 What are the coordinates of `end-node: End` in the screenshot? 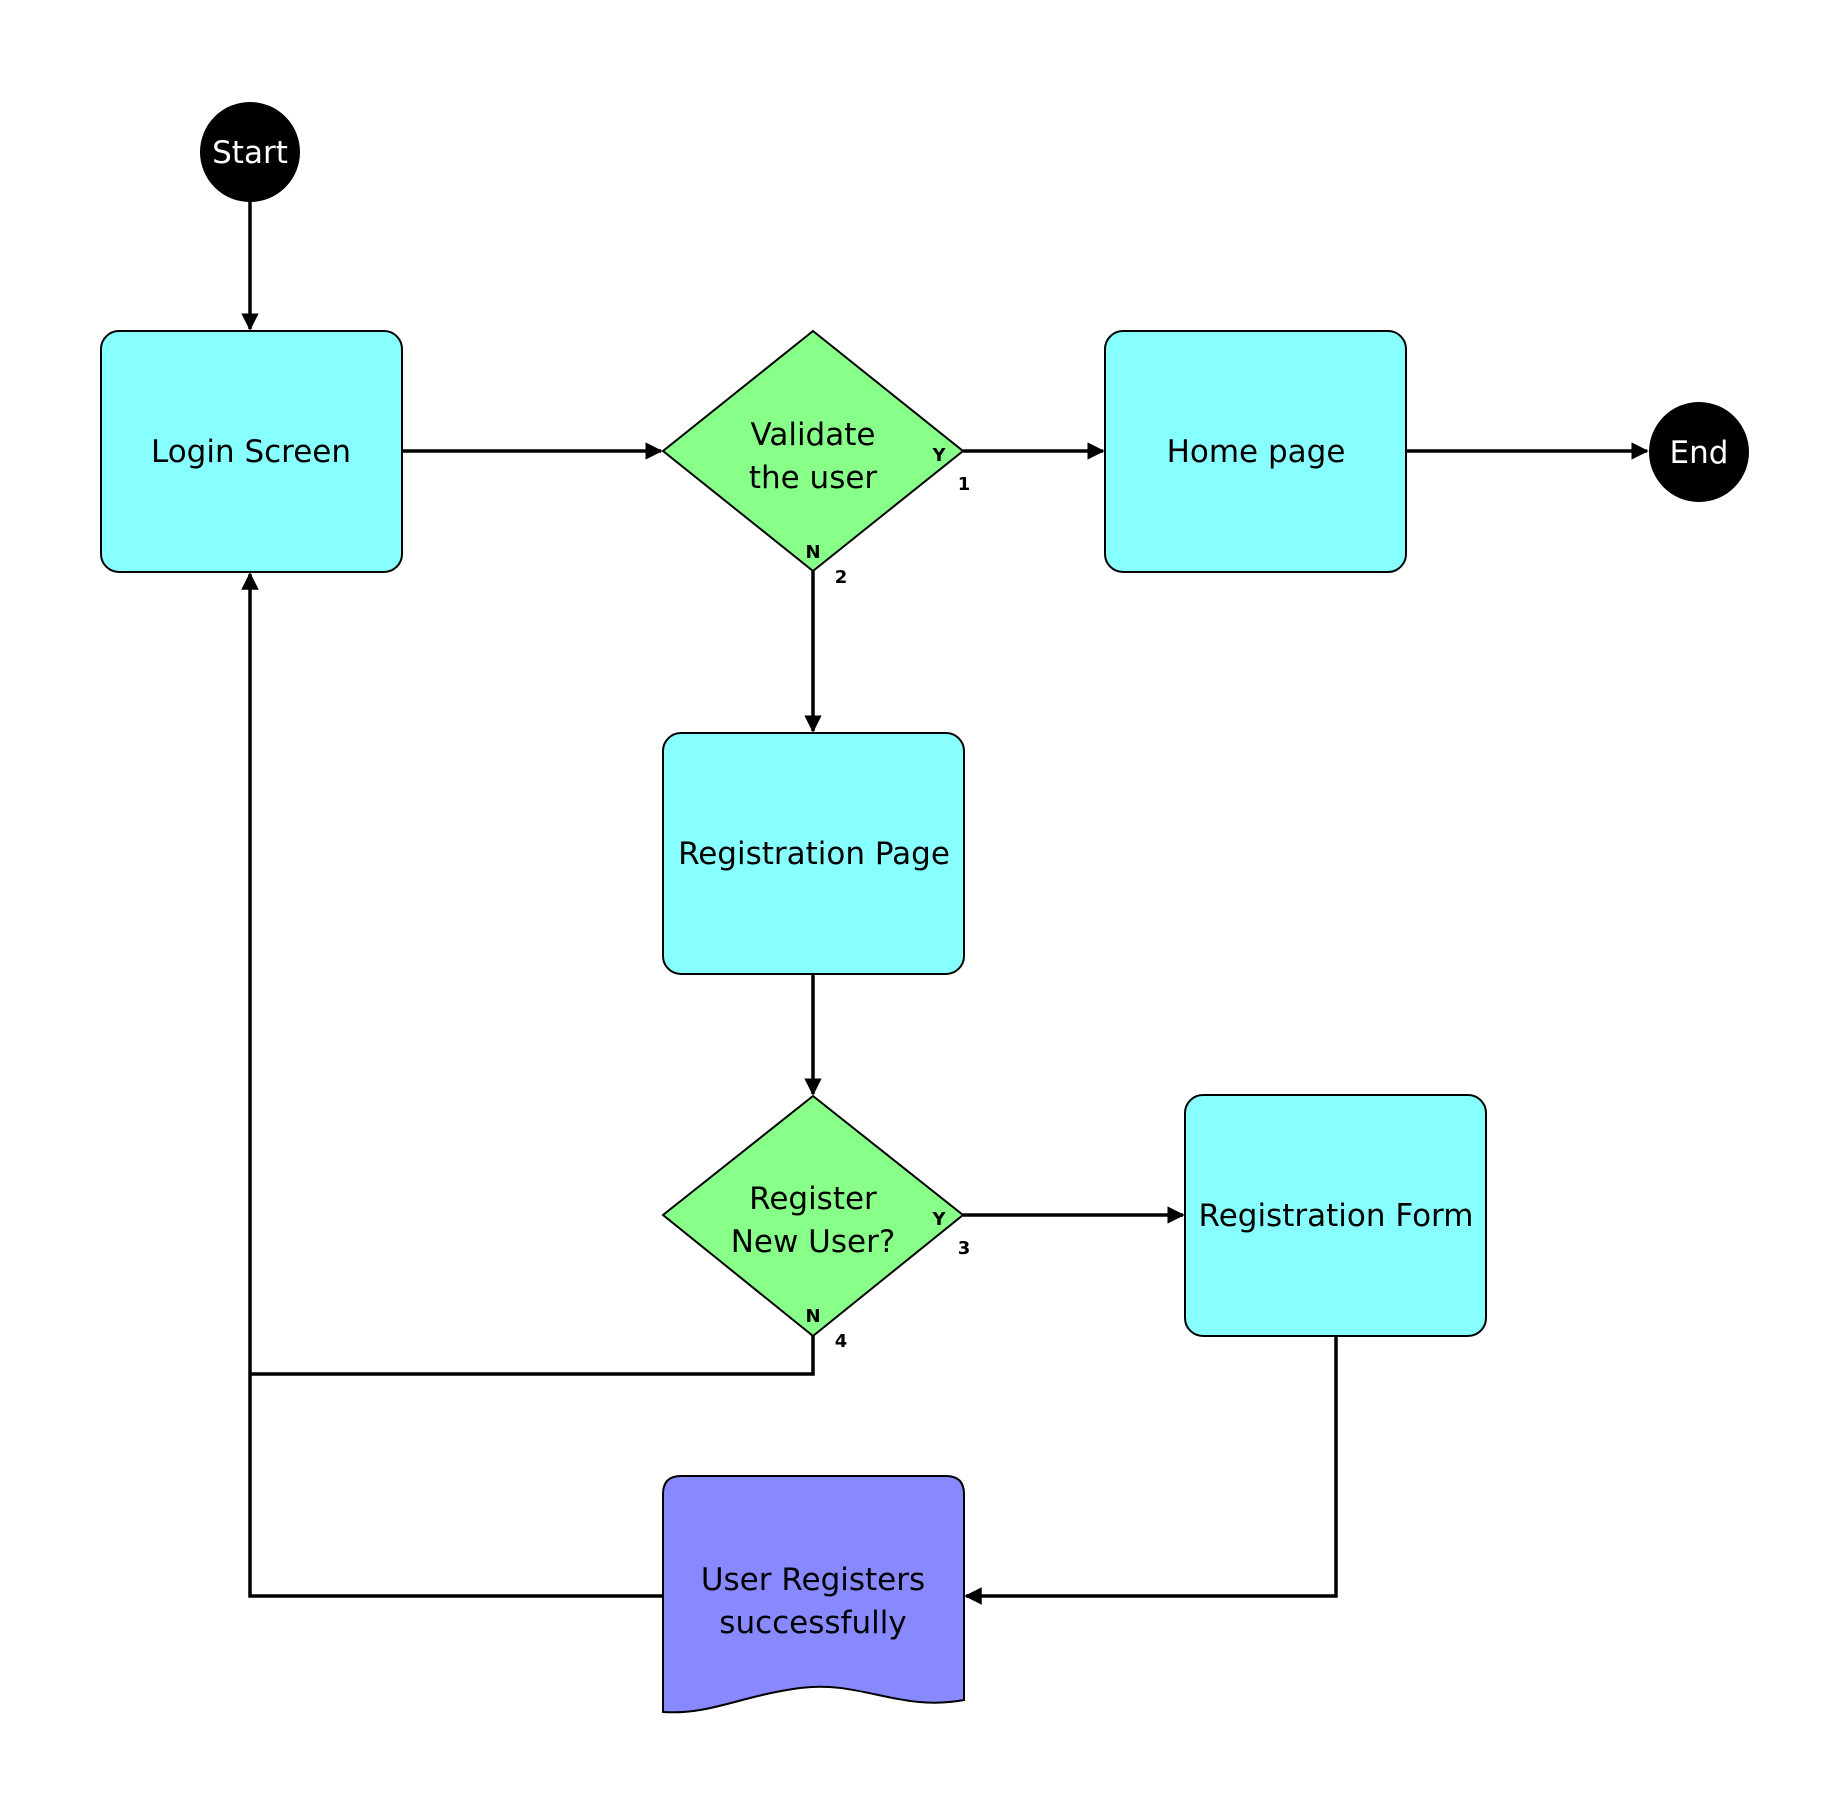 It's located at (1699, 452).